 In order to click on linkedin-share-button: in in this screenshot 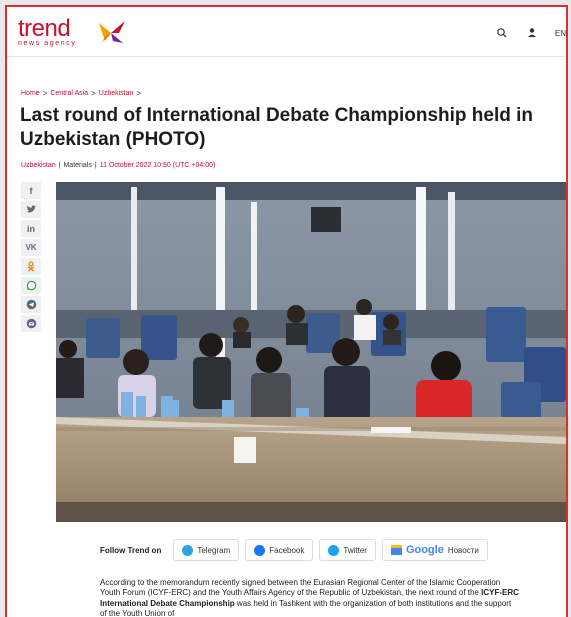, I will do `click(31, 228)`.